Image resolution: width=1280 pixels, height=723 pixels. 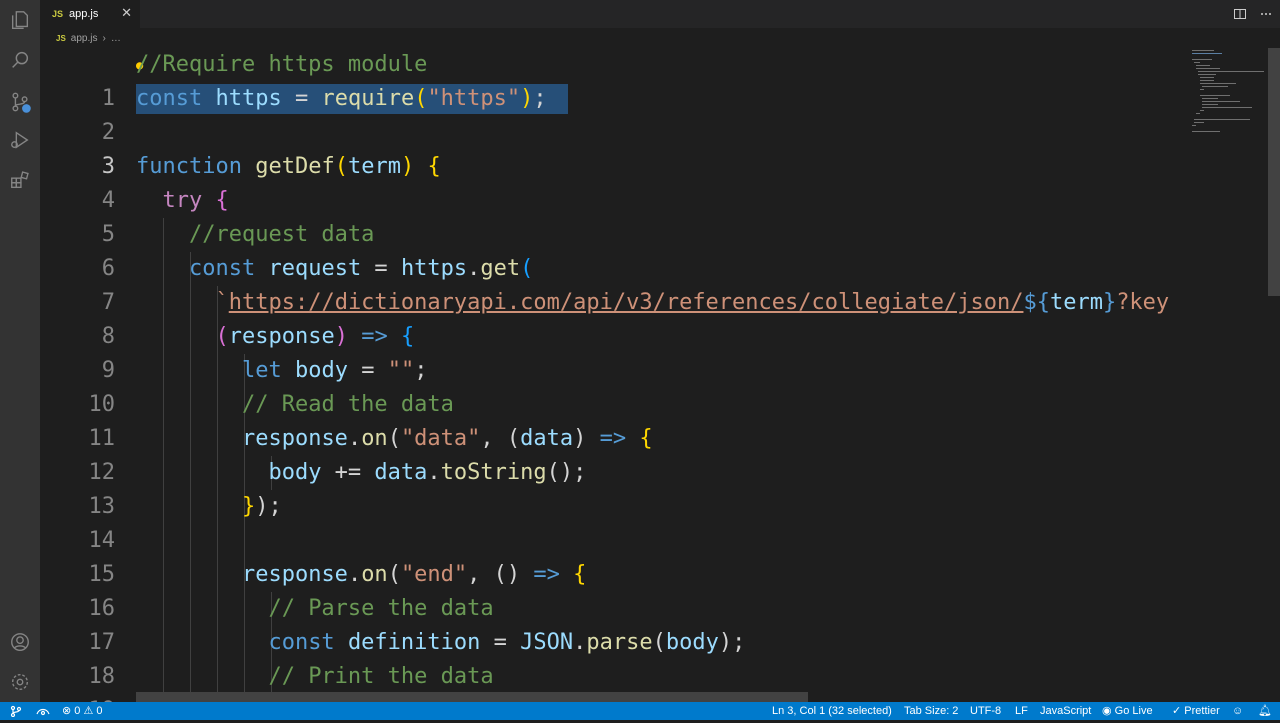 What do you see at coordinates (82, 711) in the screenshot?
I see `problems-indicator: ⊗ 0 ⚠ 0` at bounding box center [82, 711].